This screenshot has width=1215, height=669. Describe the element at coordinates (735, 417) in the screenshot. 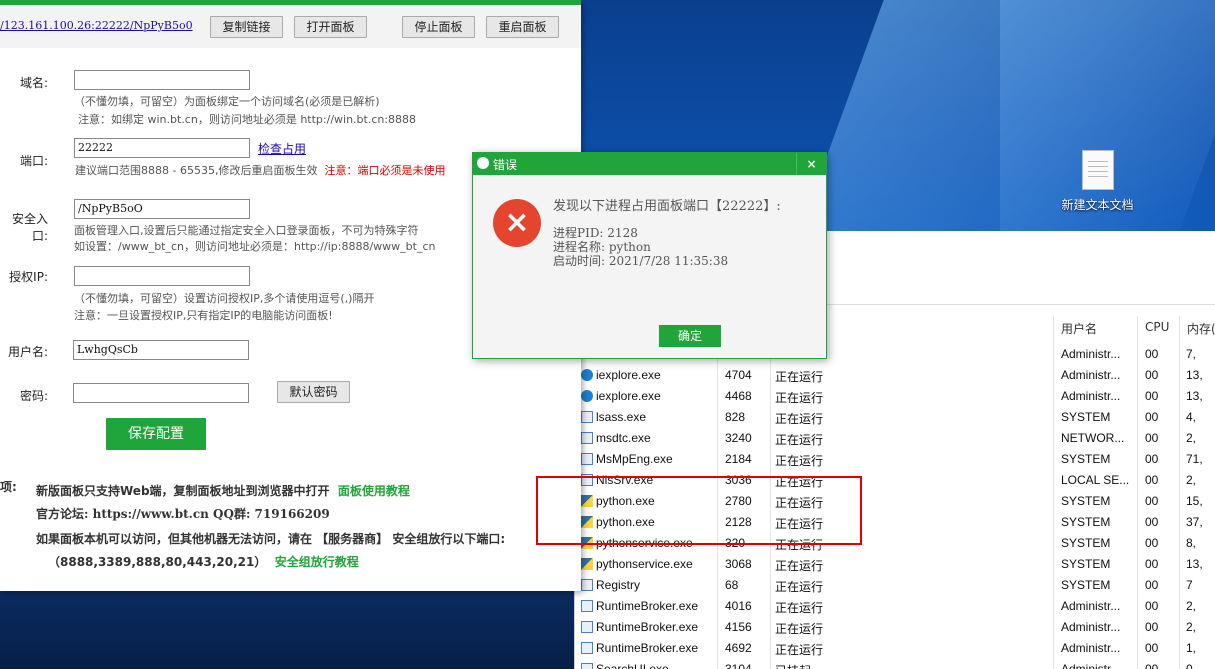

I see `process-pid: 828` at that location.